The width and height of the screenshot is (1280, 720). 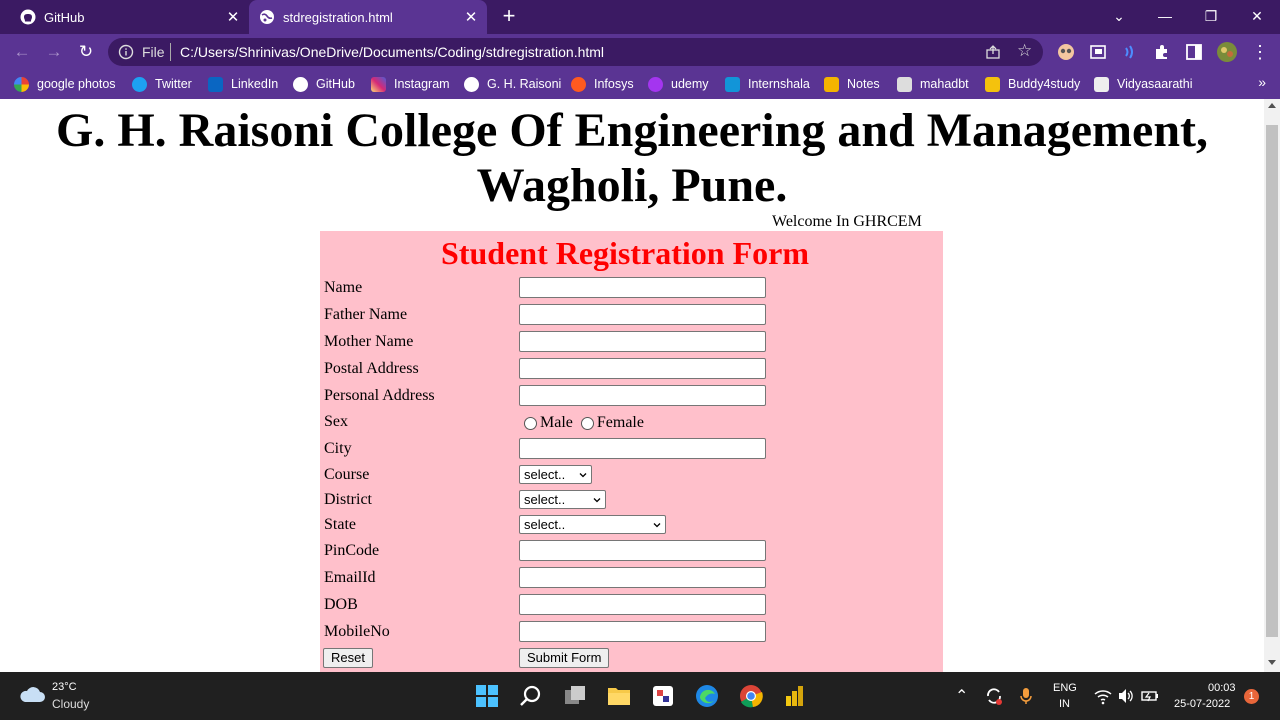 What do you see at coordinates (994, 696) in the screenshot?
I see `sync-icon` at bounding box center [994, 696].